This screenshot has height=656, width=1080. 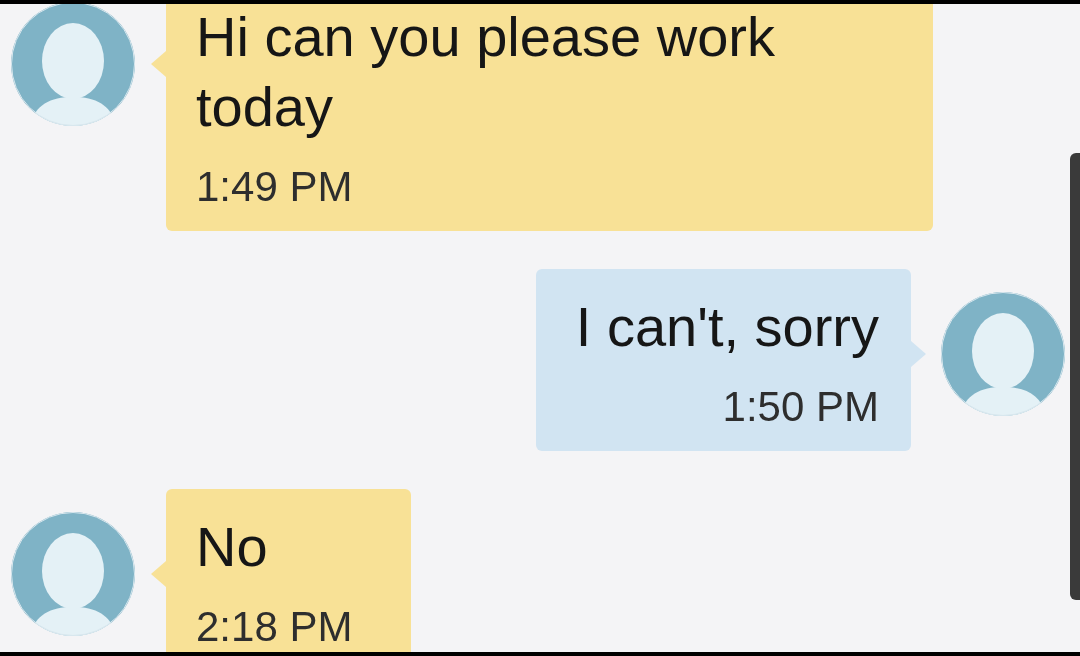 What do you see at coordinates (727, 327) in the screenshot?
I see `message-text: I can't, sorry` at bounding box center [727, 327].